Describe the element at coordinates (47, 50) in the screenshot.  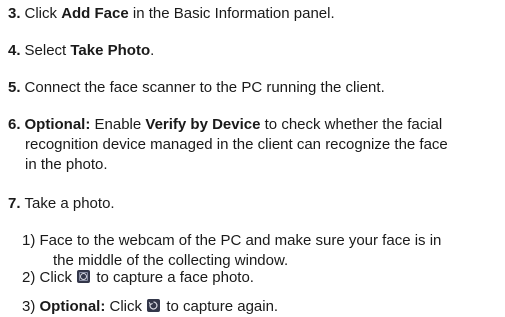
I see `step-text: Select` at that location.